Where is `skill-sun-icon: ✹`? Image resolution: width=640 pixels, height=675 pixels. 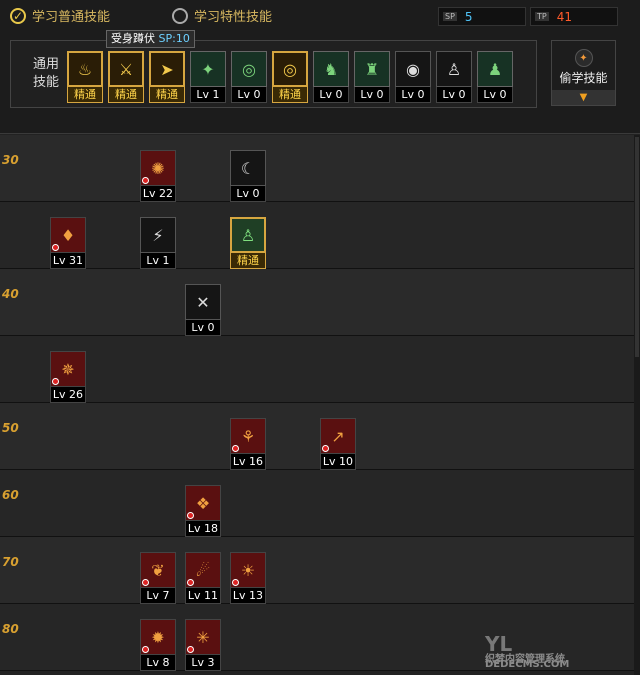 skill-sun-icon: ✹ is located at coordinates (158, 637).